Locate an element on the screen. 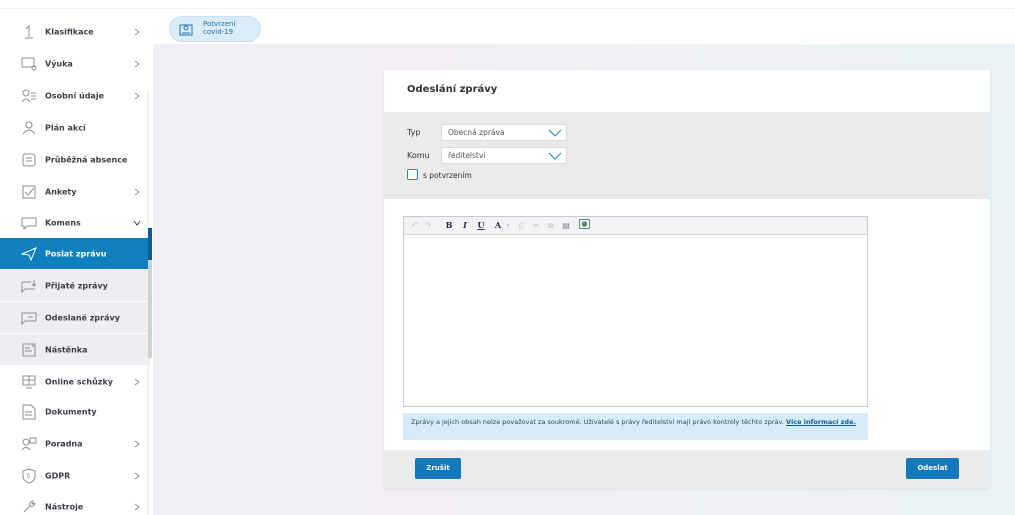 The height and width of the screenshot is (515, 1015). insert-image-icon is located at coordinates (584, 225).